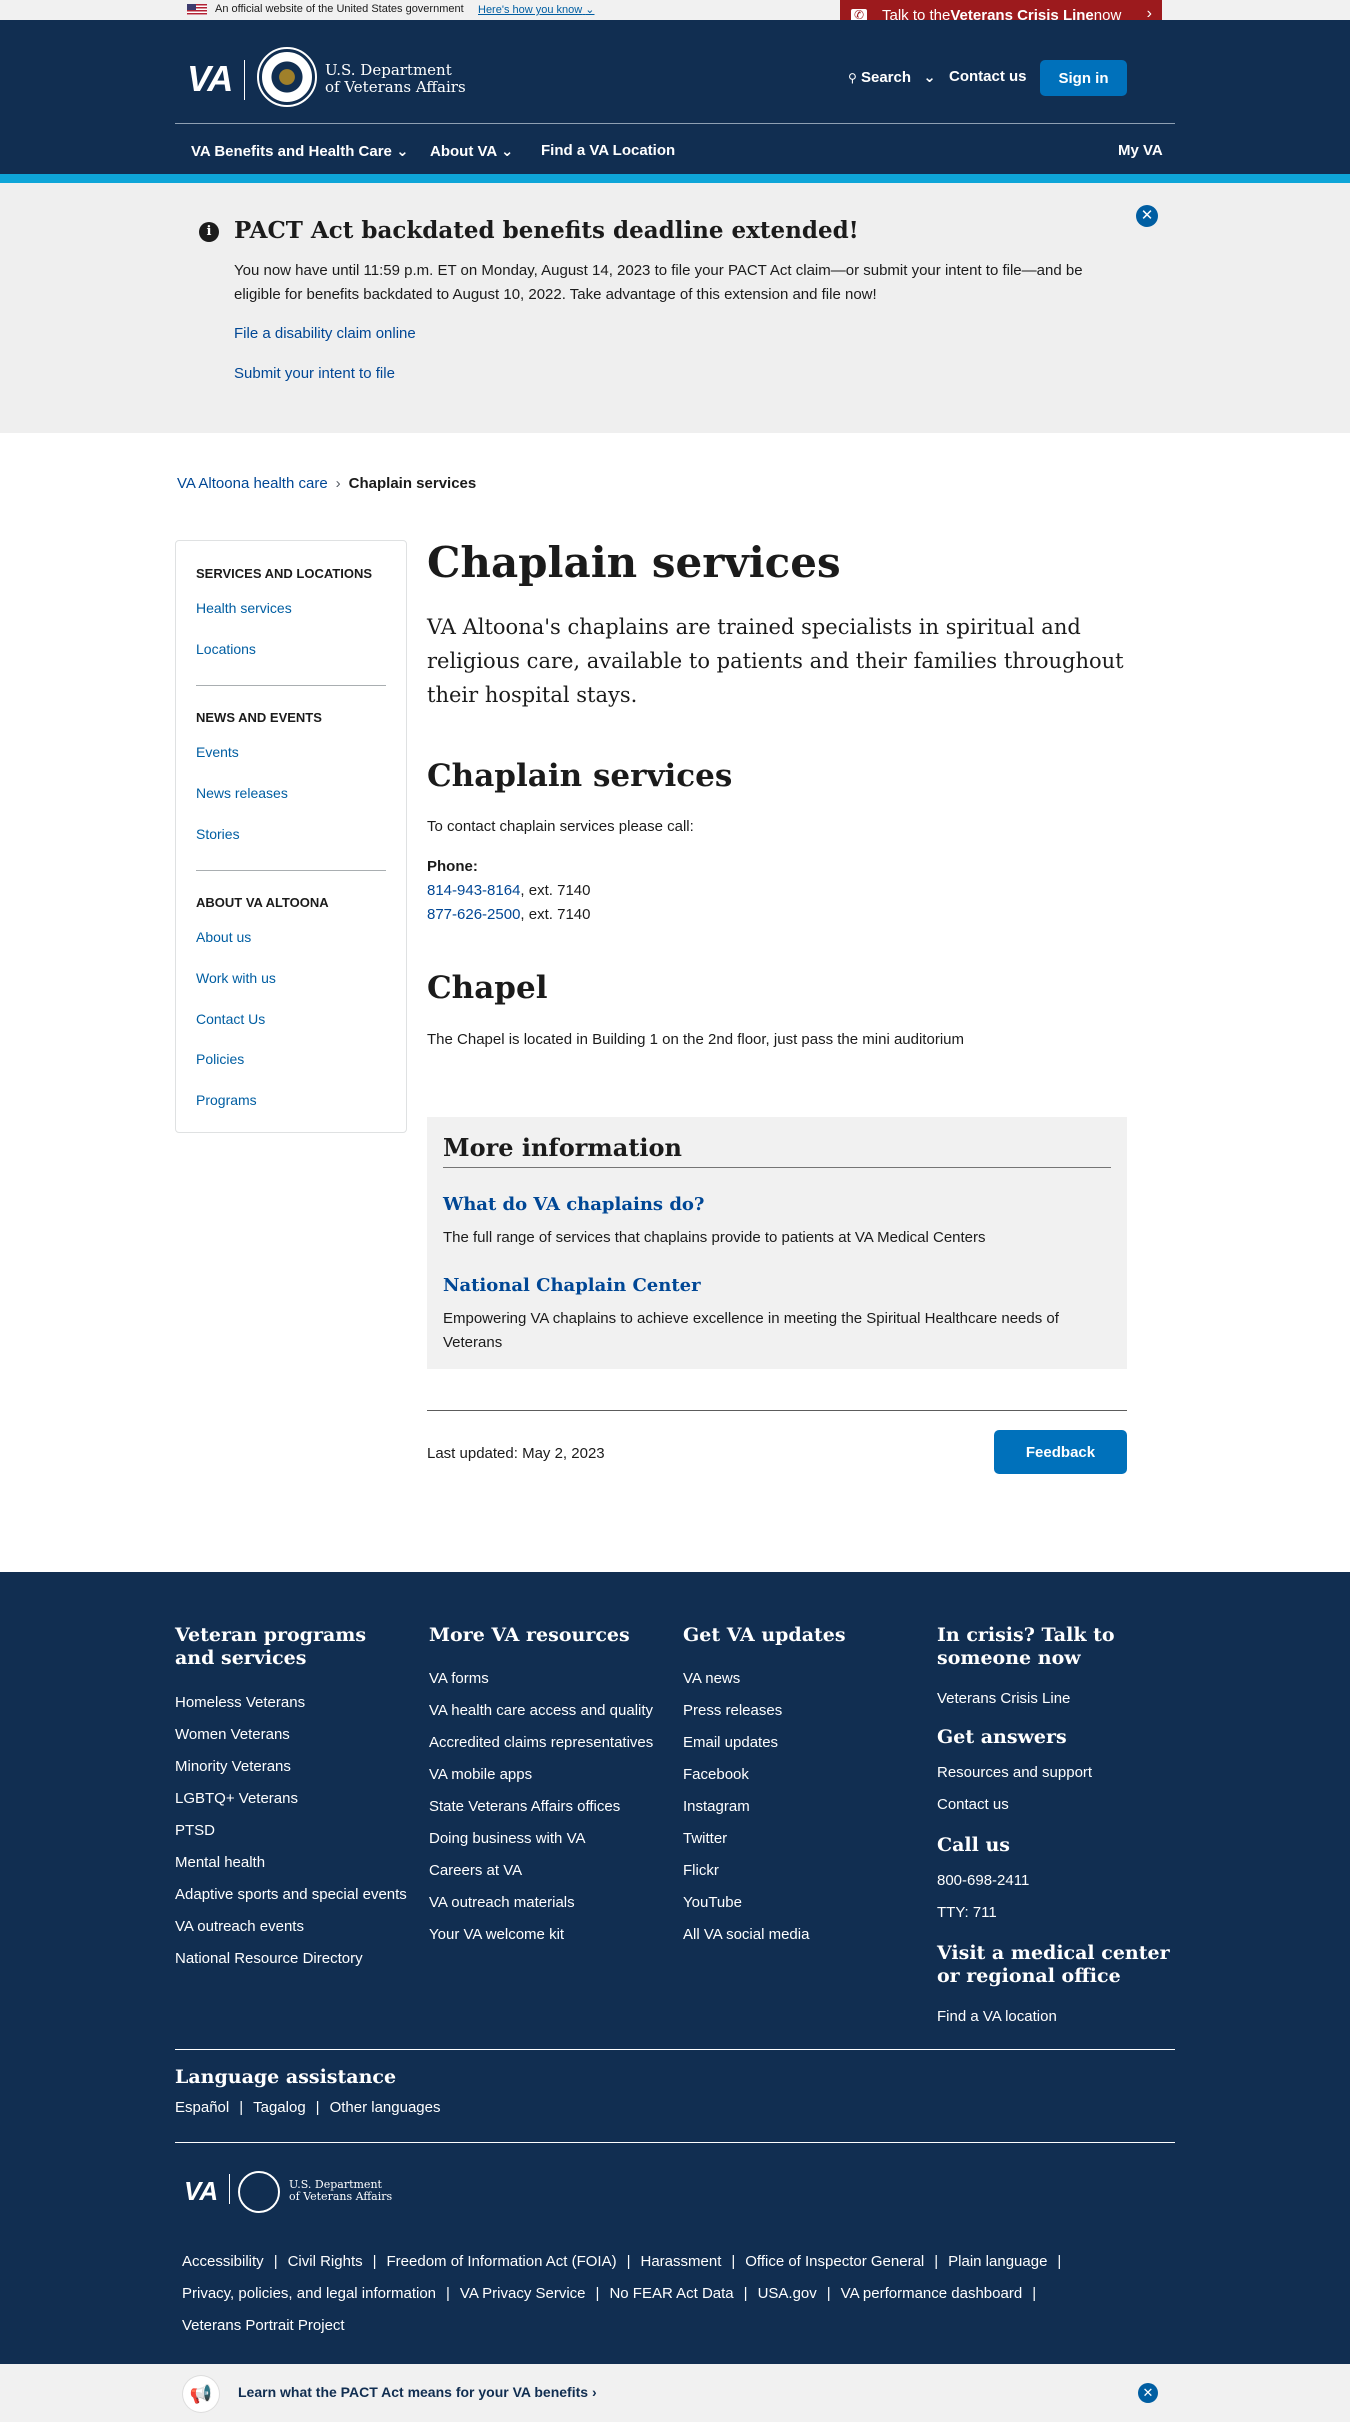 This screenshot has width=1350, height=2422. What do you see at coordinates (716, 1774) in the screenshot?
I see `footer-link: Facebook` at bounding box center [716, 1774].